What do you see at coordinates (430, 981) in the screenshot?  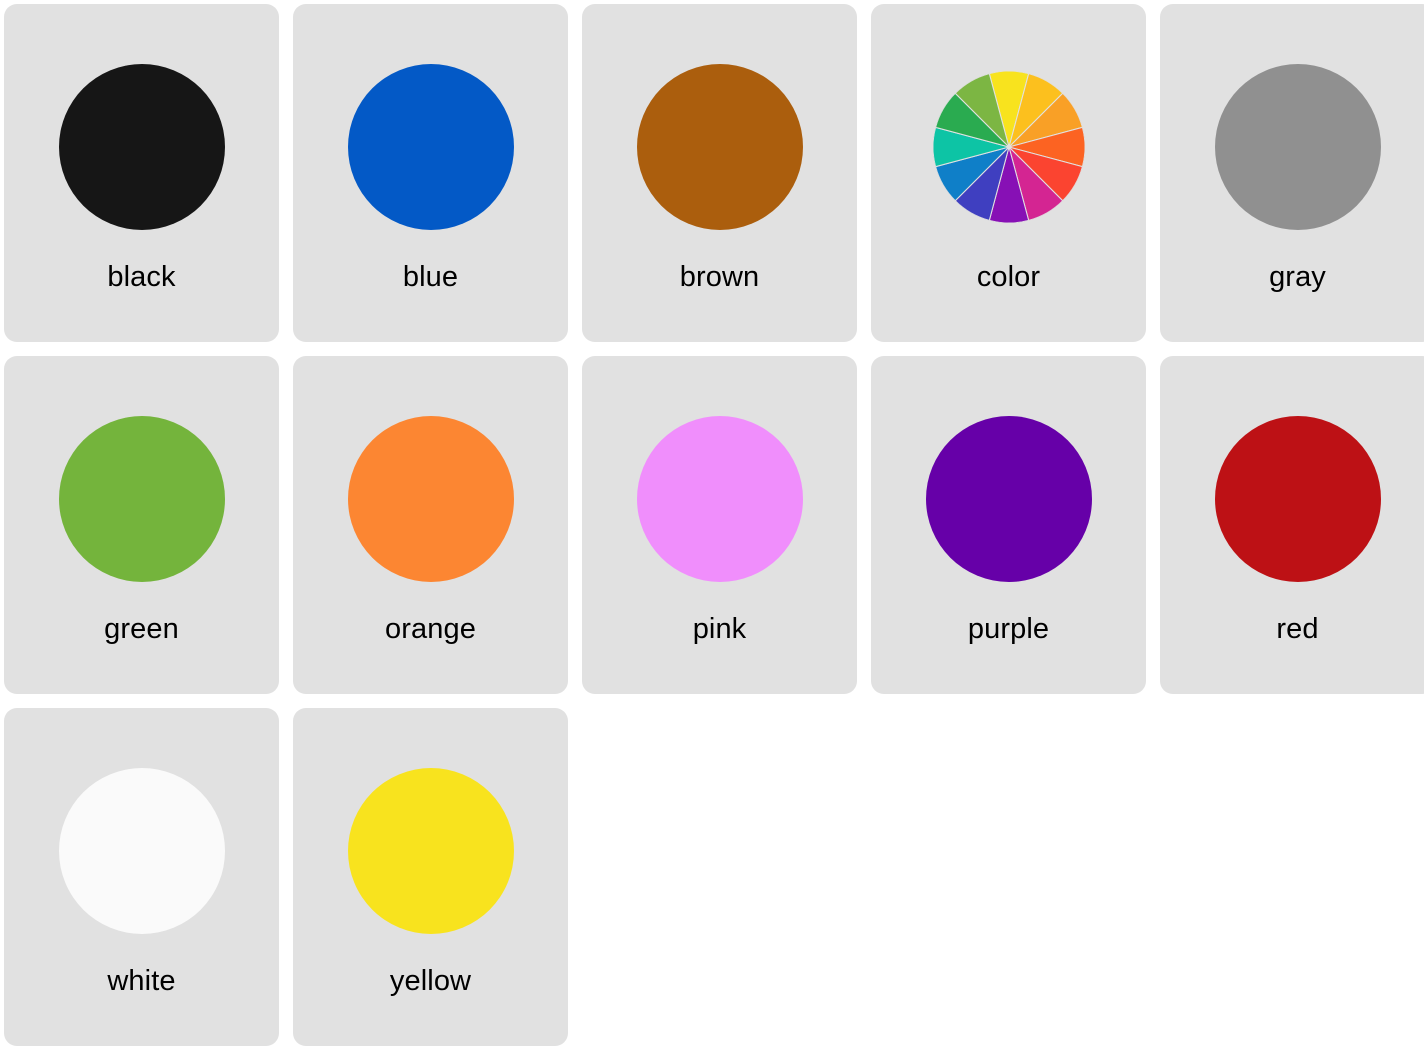 I see `swatch-label: yellow` at bounding box center [430, 981].